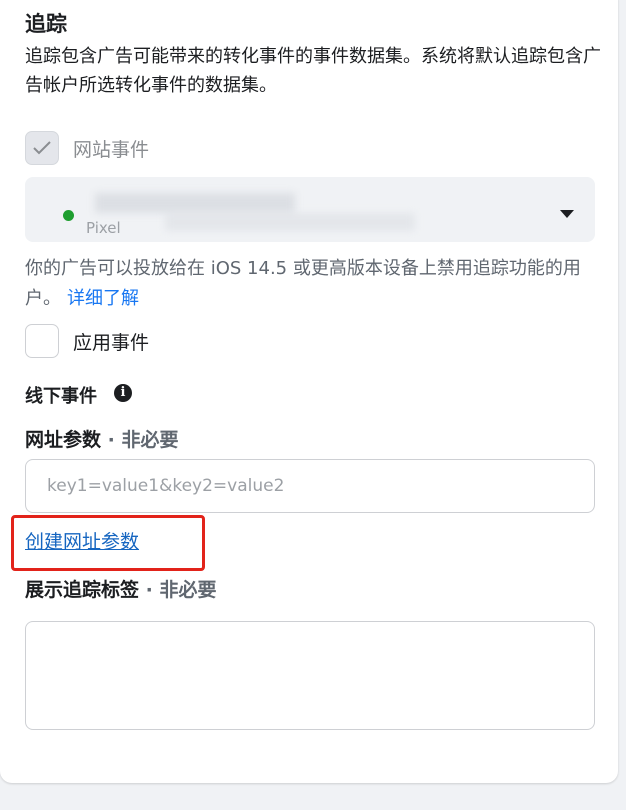 This screenshot has width=626, height=810. Describe the element at coordinates (82, 540) in the screenshot. I see `create-url-params-link: 创建网址参数` at that location.